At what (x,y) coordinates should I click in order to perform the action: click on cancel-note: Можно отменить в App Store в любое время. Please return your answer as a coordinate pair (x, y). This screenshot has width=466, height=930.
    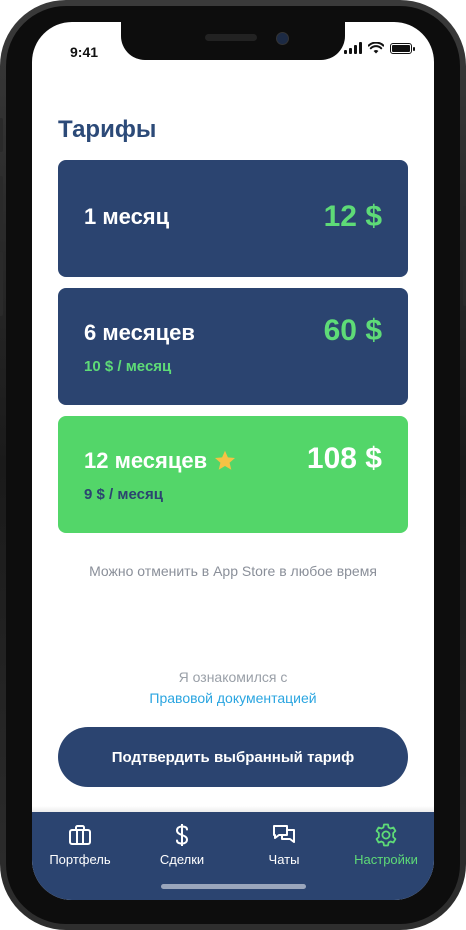
    Looking at the image, I should click on (233, 571).